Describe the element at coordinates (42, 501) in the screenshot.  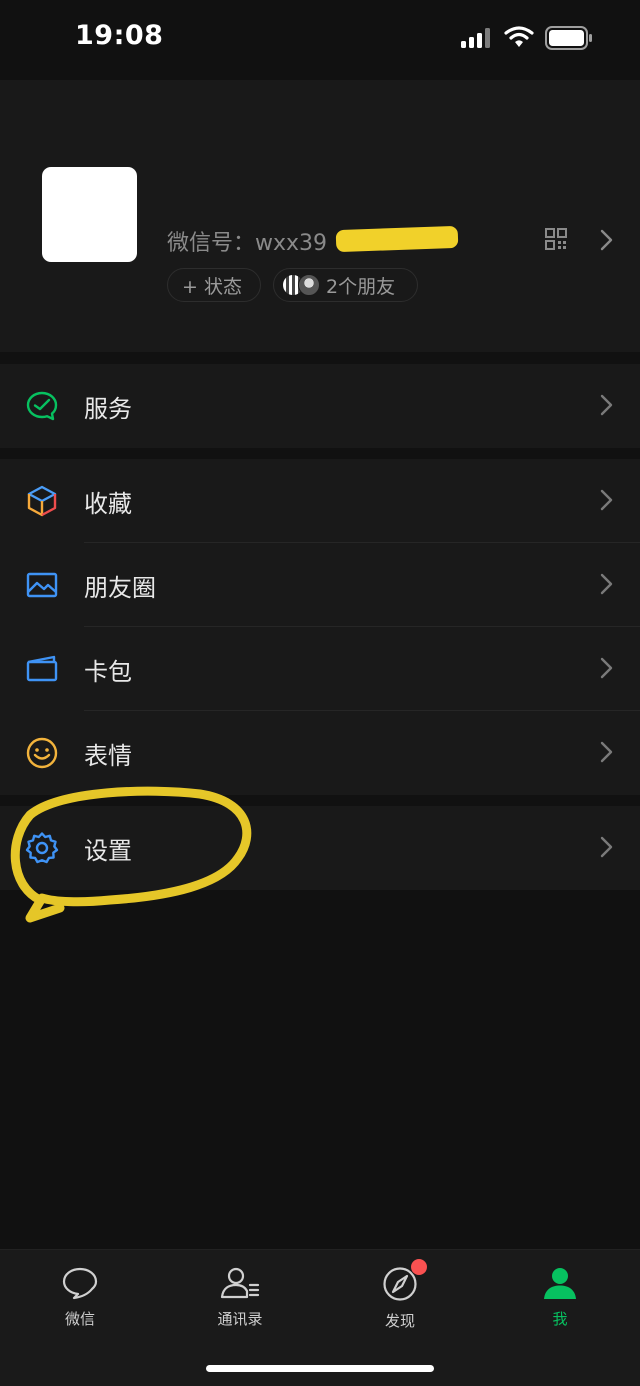
I see `cube-icon` at that location.